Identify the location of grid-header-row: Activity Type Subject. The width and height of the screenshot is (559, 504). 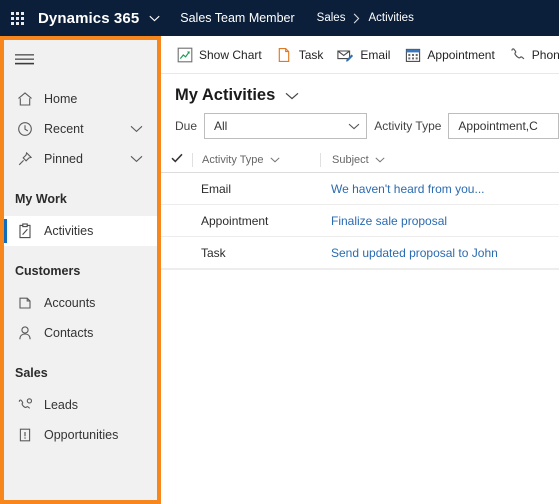
(360, 160).